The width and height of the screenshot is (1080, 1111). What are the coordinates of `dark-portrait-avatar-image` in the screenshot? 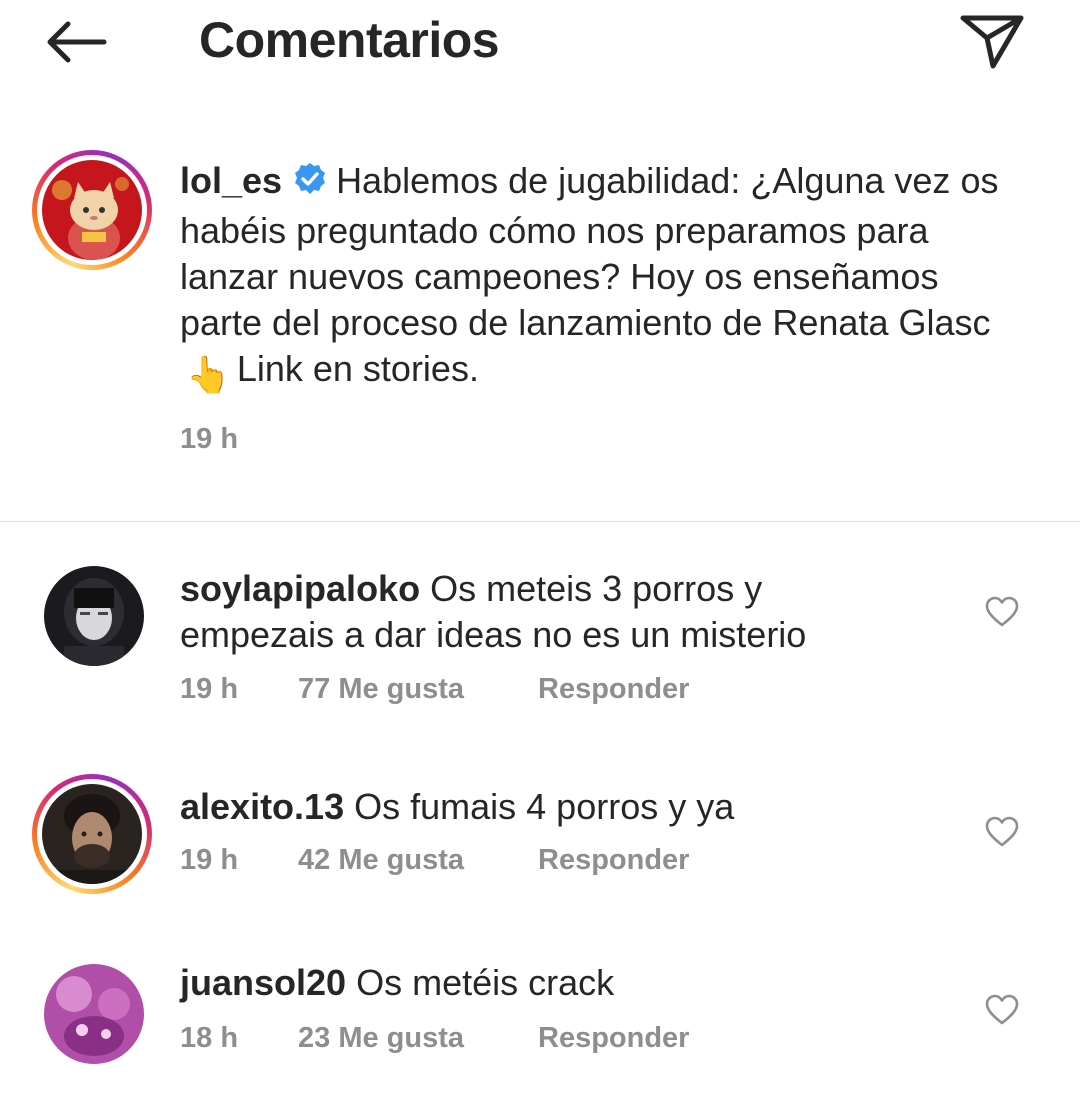 It's located at (94, 616).